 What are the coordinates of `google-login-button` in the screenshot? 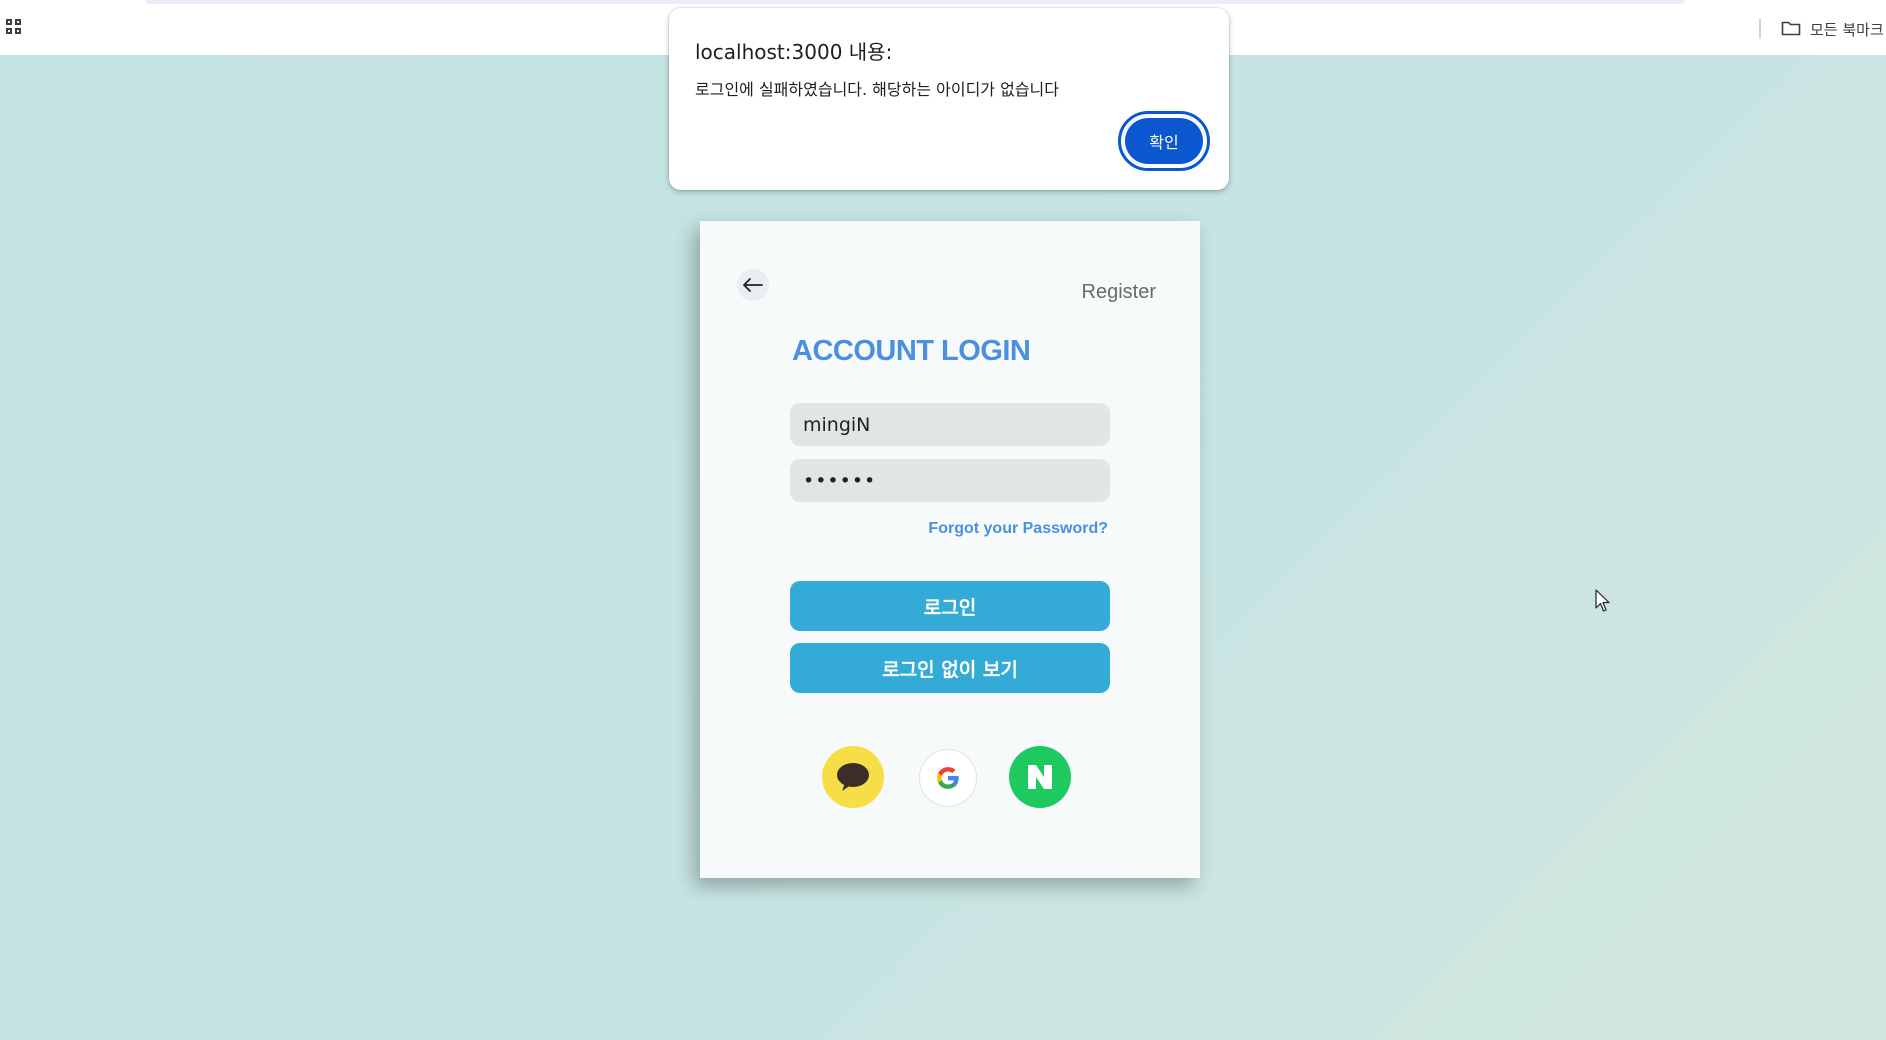 It's located at (948, 778).